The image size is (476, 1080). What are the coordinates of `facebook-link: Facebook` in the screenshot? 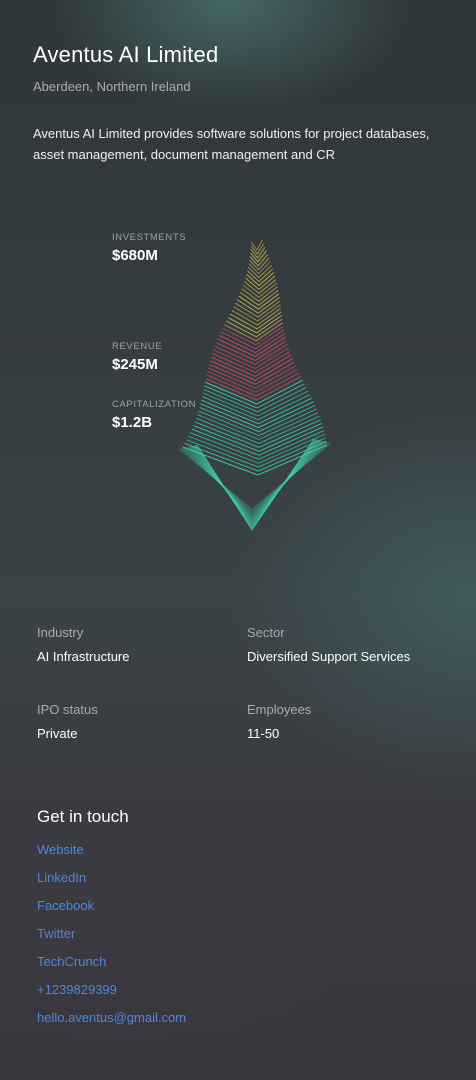 It's located at (65, 905).